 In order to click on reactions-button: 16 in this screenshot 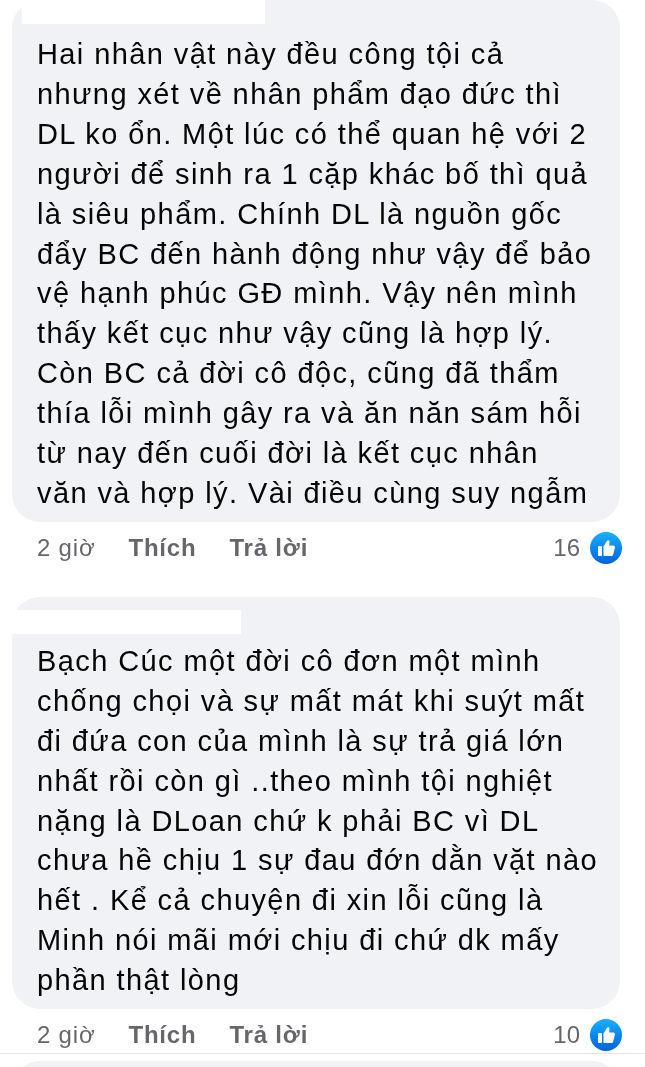, I will do `click(587, 547)`.